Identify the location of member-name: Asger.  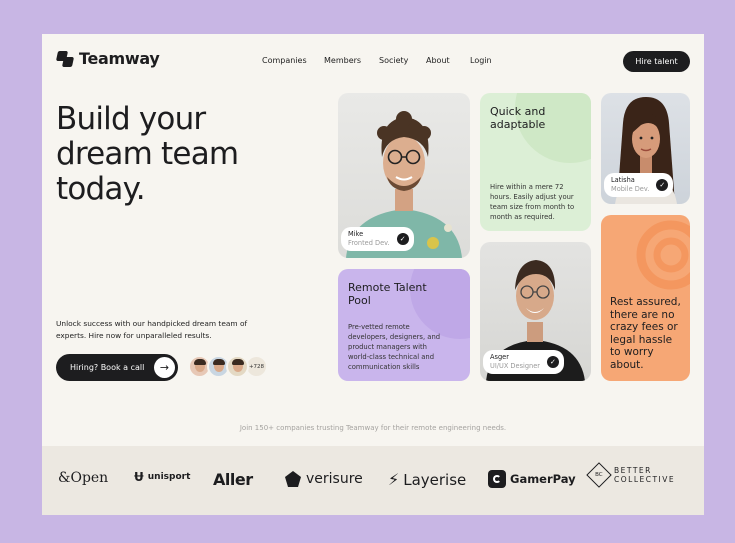
(499, 357).